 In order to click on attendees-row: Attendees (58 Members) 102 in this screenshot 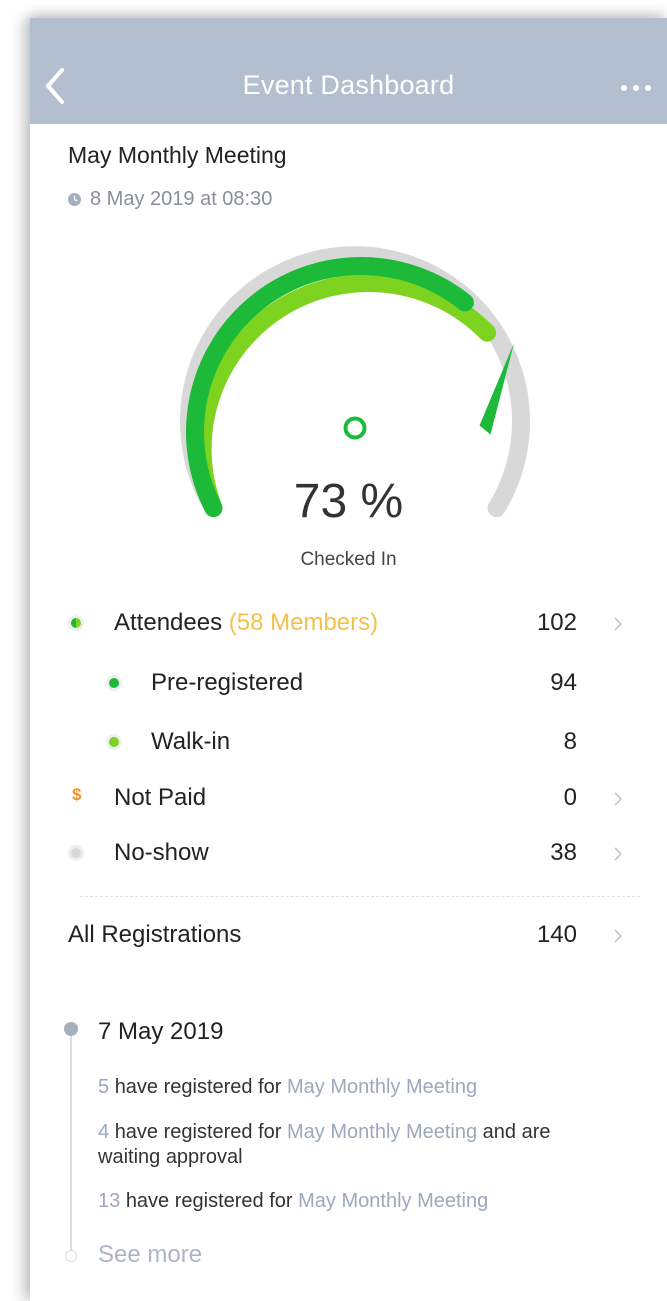, I will do `click(348, 623)`.